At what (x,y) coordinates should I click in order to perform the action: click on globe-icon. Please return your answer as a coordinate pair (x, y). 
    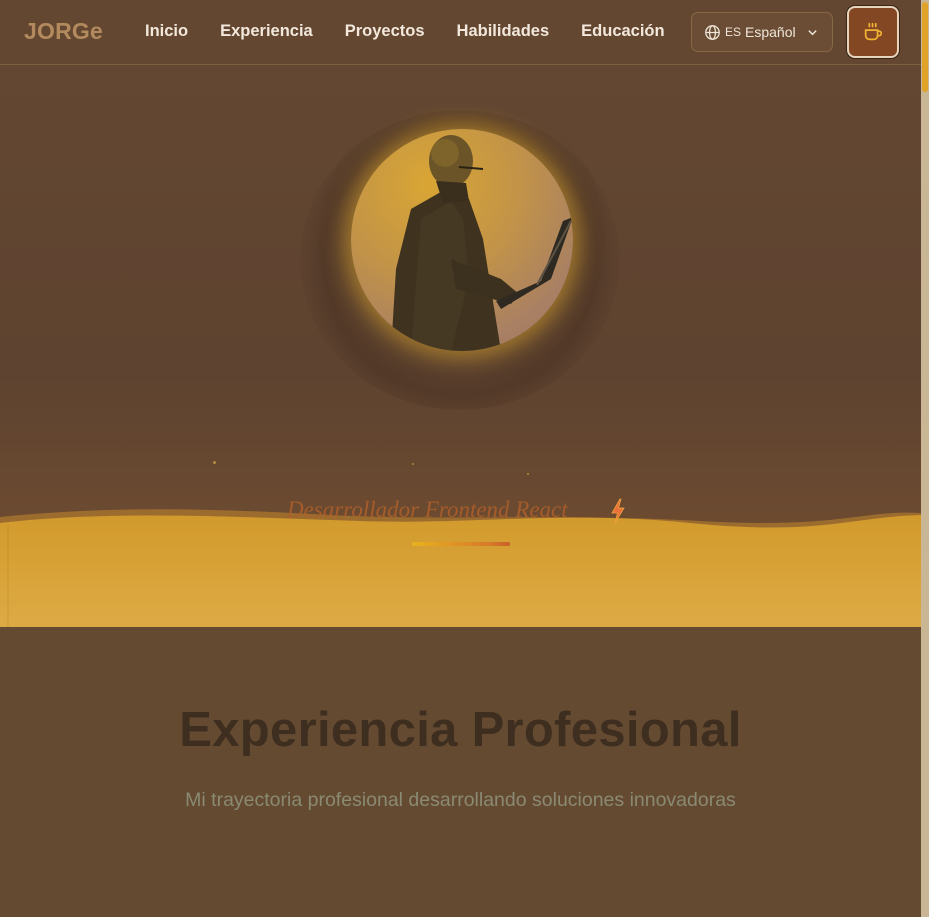
    Looking at the image, I should click on (712, 32).